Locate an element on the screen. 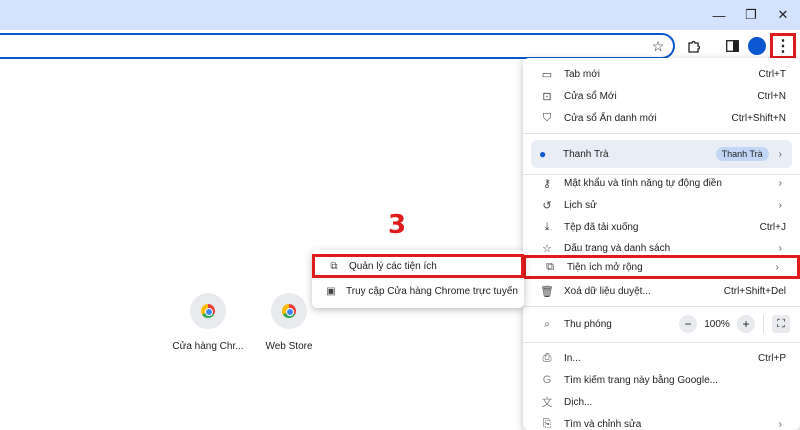 This screenshot has width=800, height=430. menu-item-find-edit: ⎘ Tìm và chỉnh sửa › is located at coordinates (661, 421).